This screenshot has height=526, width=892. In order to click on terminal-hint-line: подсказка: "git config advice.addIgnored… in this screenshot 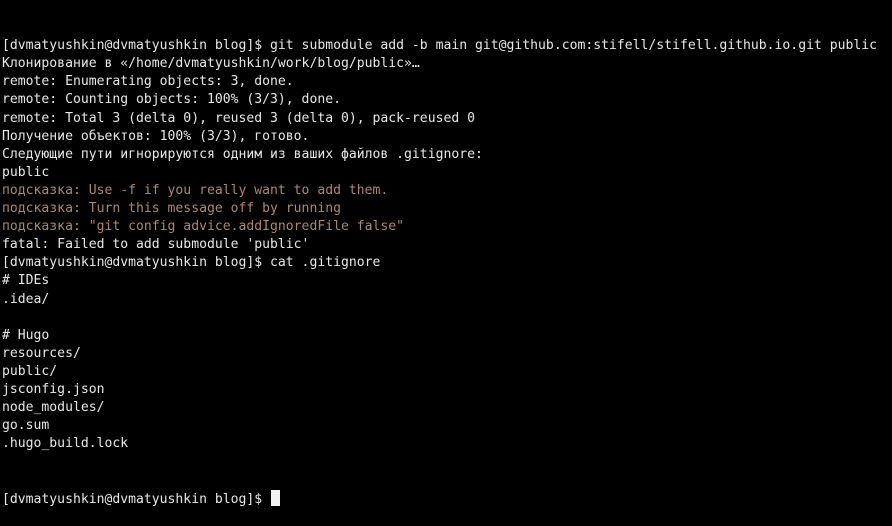, I will do `click(203, 227)`.